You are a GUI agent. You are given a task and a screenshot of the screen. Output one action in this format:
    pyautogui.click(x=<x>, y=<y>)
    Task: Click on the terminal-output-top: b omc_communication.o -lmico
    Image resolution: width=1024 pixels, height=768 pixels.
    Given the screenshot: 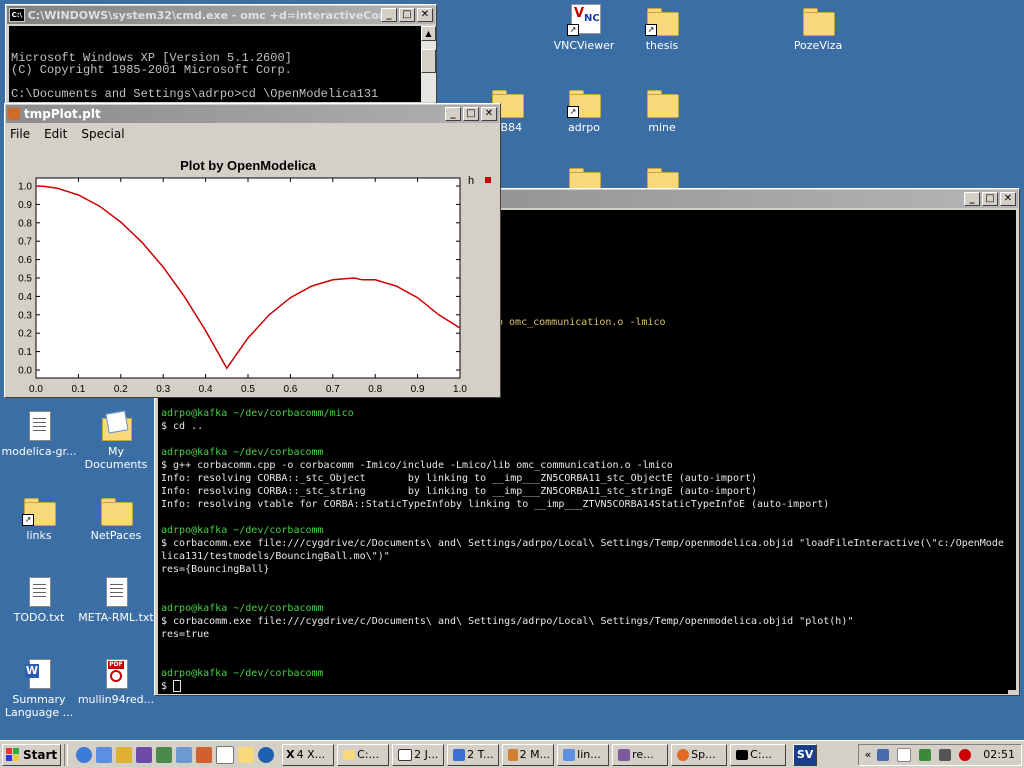 What is the action you would take?
    pyautogui.click(x=581, y=322)
    